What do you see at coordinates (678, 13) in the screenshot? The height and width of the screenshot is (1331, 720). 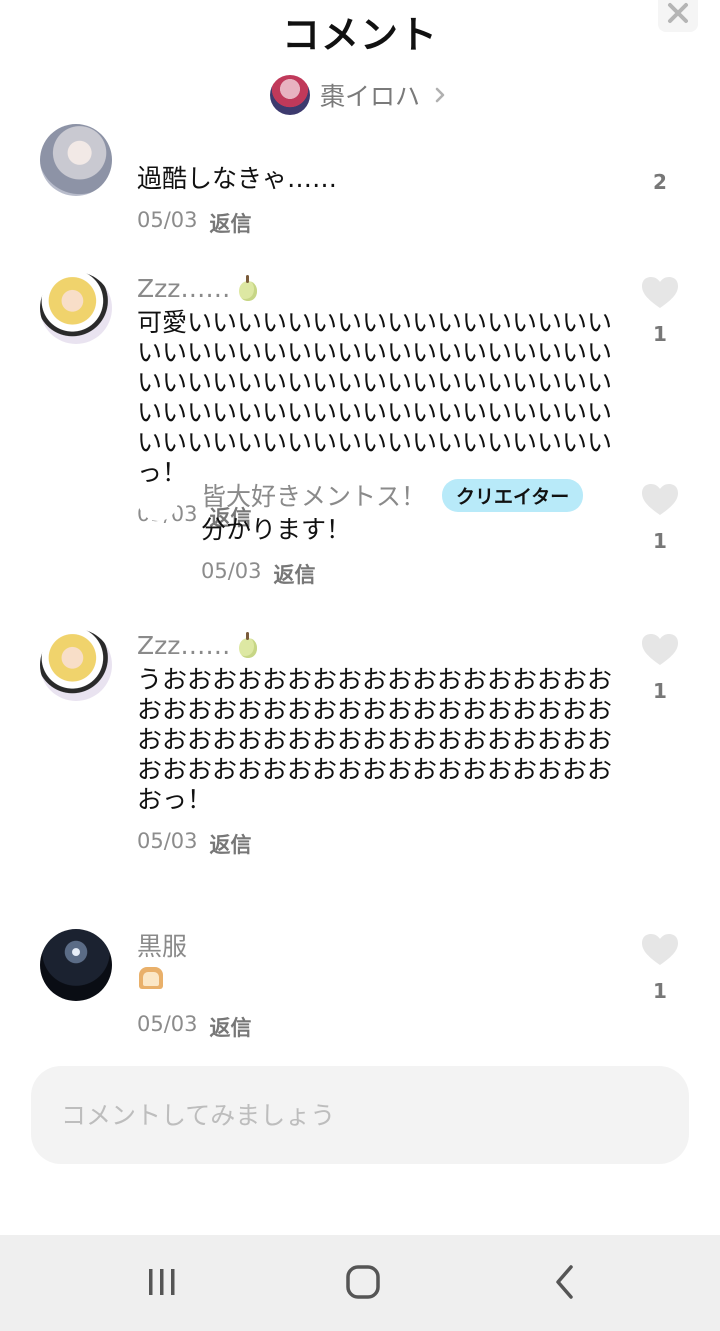 I see `close-icon` at bounding box center [678, 13].